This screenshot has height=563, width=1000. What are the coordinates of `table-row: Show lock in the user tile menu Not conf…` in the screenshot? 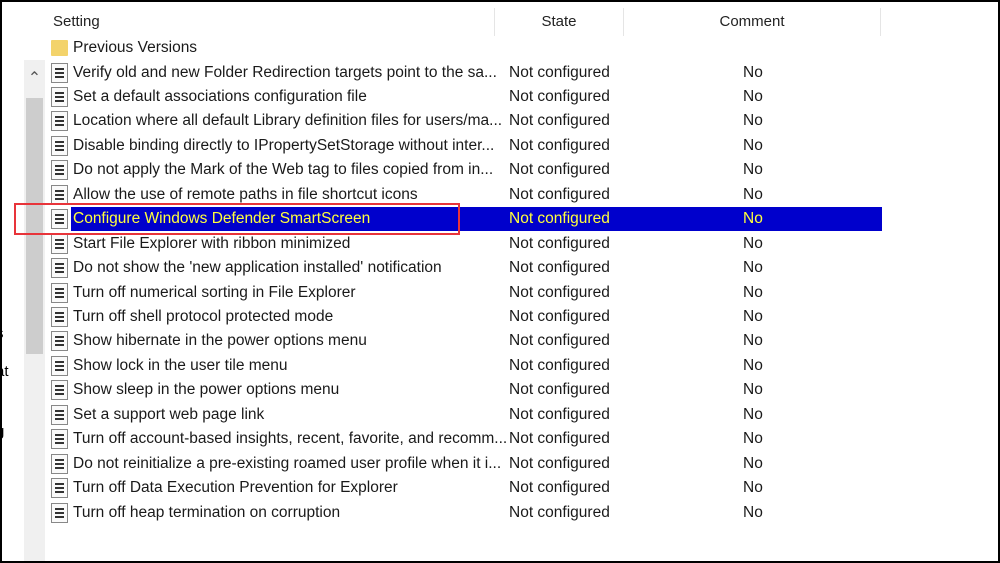 It's located at (464, 366).